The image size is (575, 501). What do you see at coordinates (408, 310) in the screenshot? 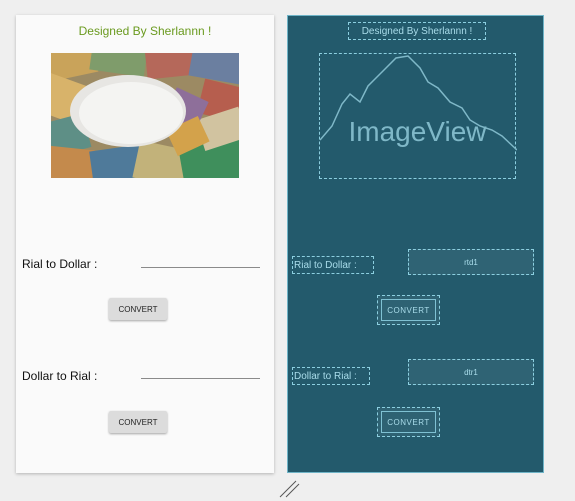
I see `blueprint-convert-button-1: CONVERT` at bounding box center [408, 310].